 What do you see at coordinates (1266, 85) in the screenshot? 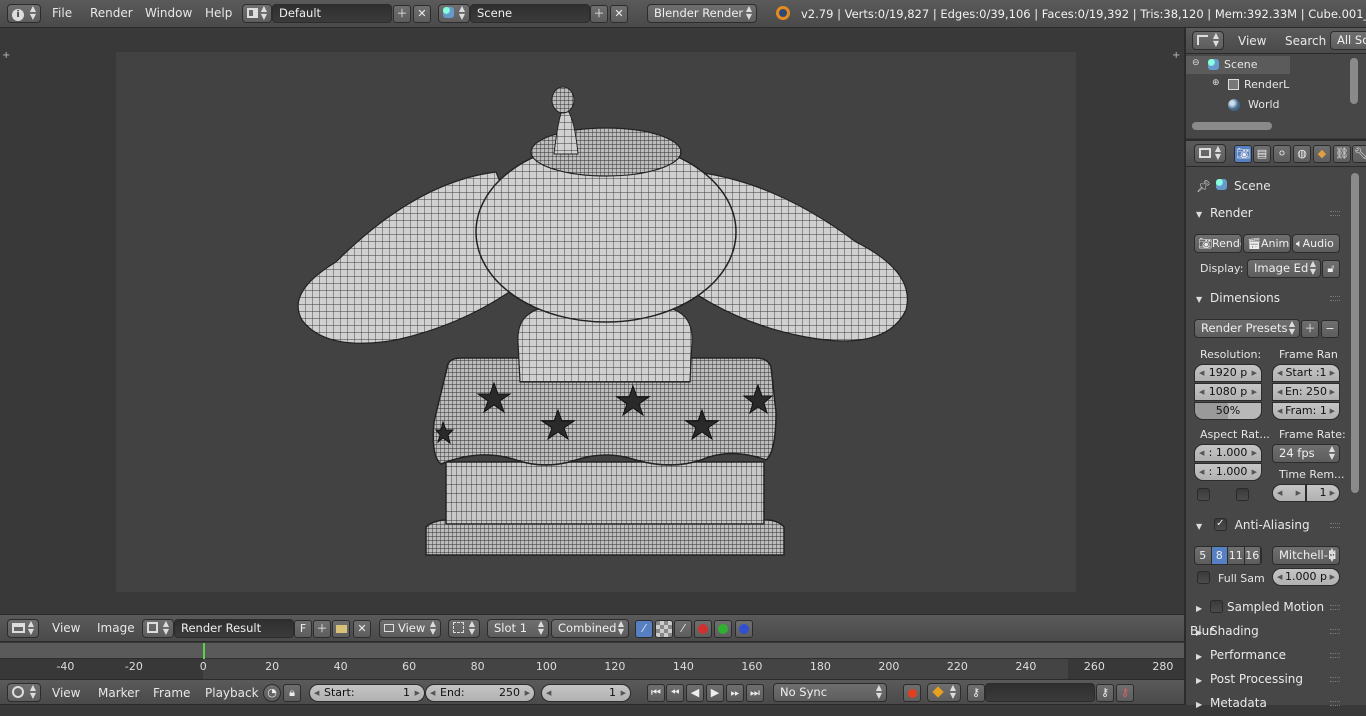
I see `outliner-row-renderlayers: ⊕ RenderL` at bounding box center [1266, 85].